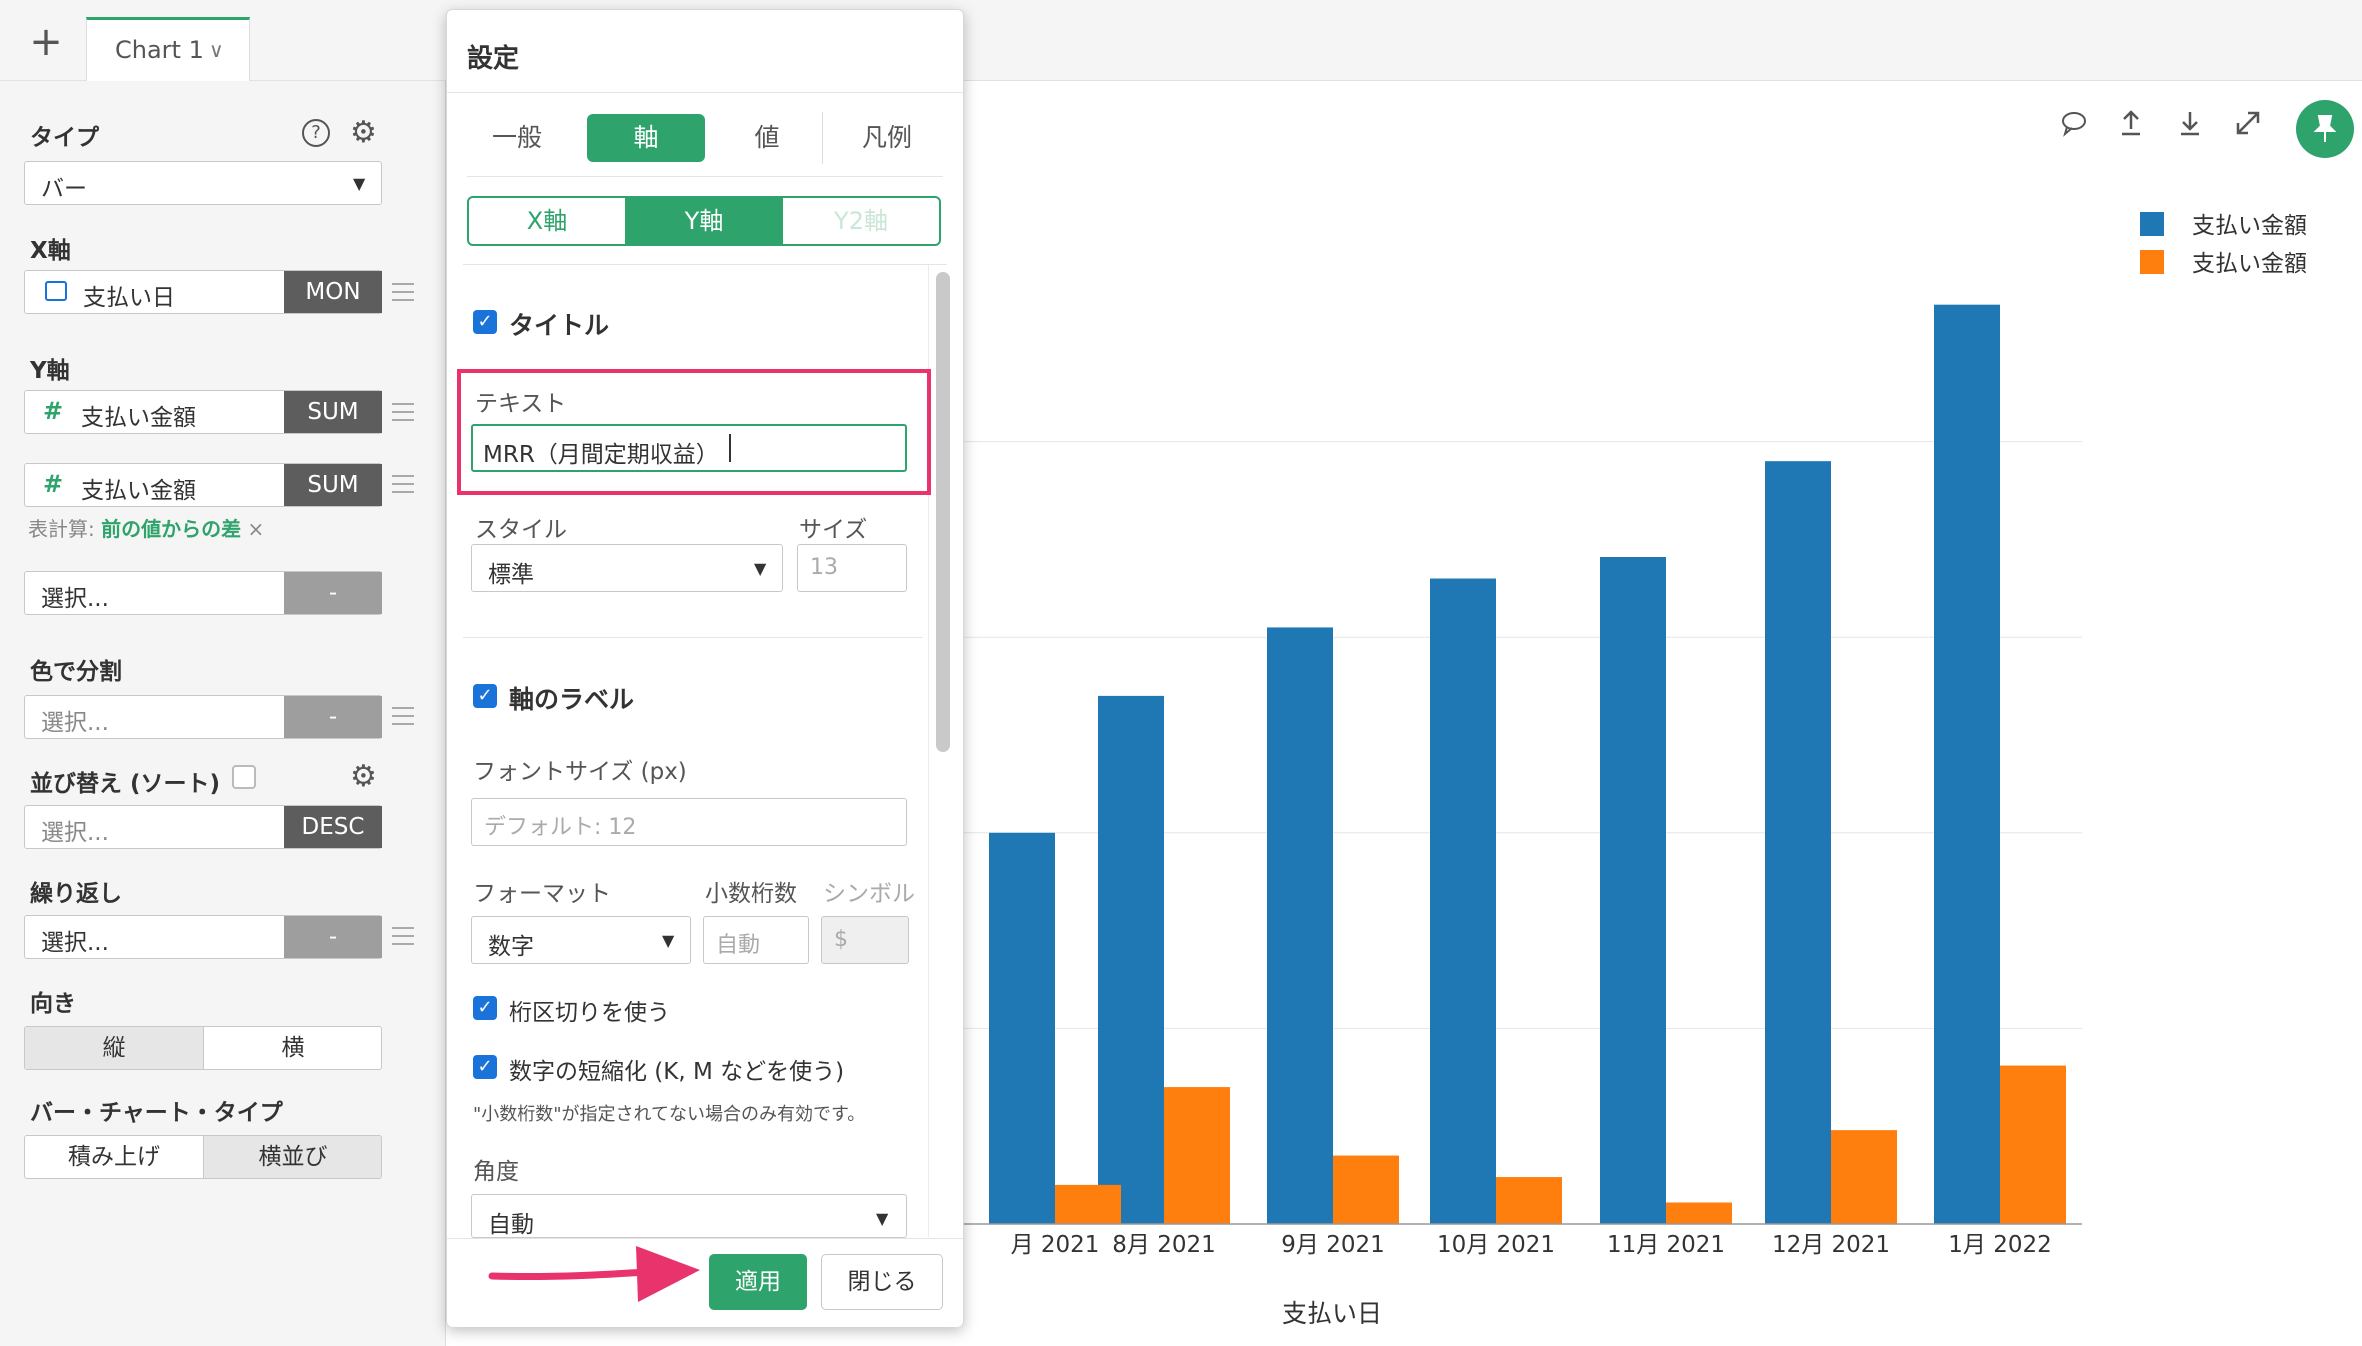 This screenshot has height=1346, width=2362. What do you see at coordinates (689, 448) in the screenshot?
I see `axis-title-input: MRR（月間定期収益）` at bounding box center [689, 448].